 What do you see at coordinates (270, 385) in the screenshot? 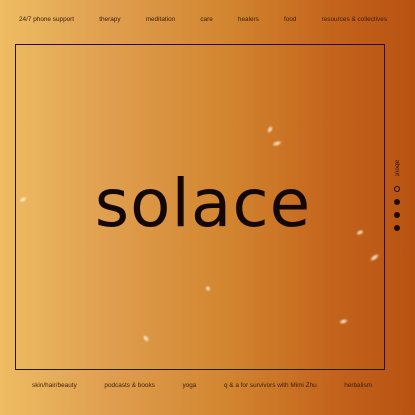
I see `nav-link-q-a-survivors: q & a for survivors with Mimi Zhu` at bounding box center [270, 385].